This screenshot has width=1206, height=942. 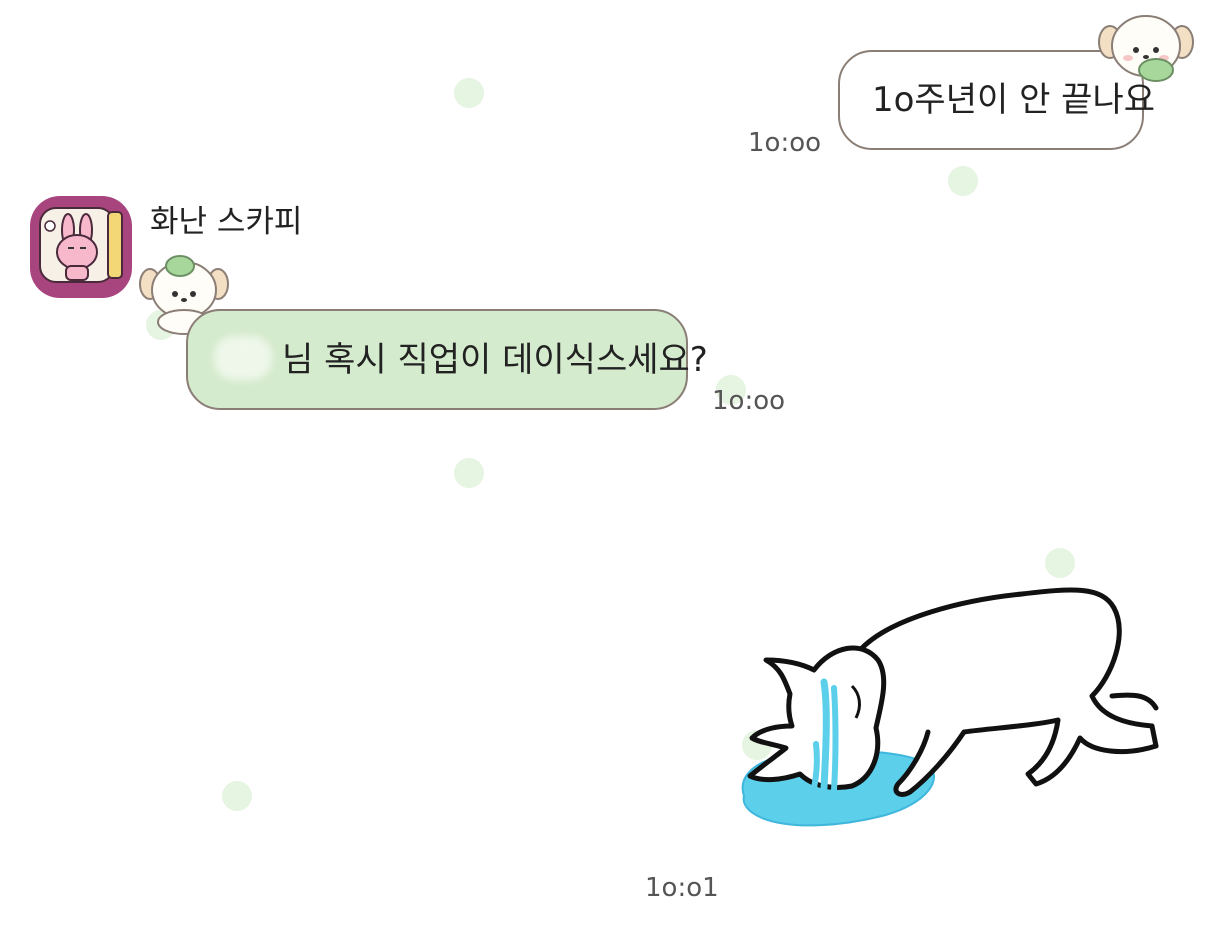 What do you see at coordinates (1146, 48) in the screenshot?
I see `puppy-leaf-icon` at bounding box center [1146, 48].